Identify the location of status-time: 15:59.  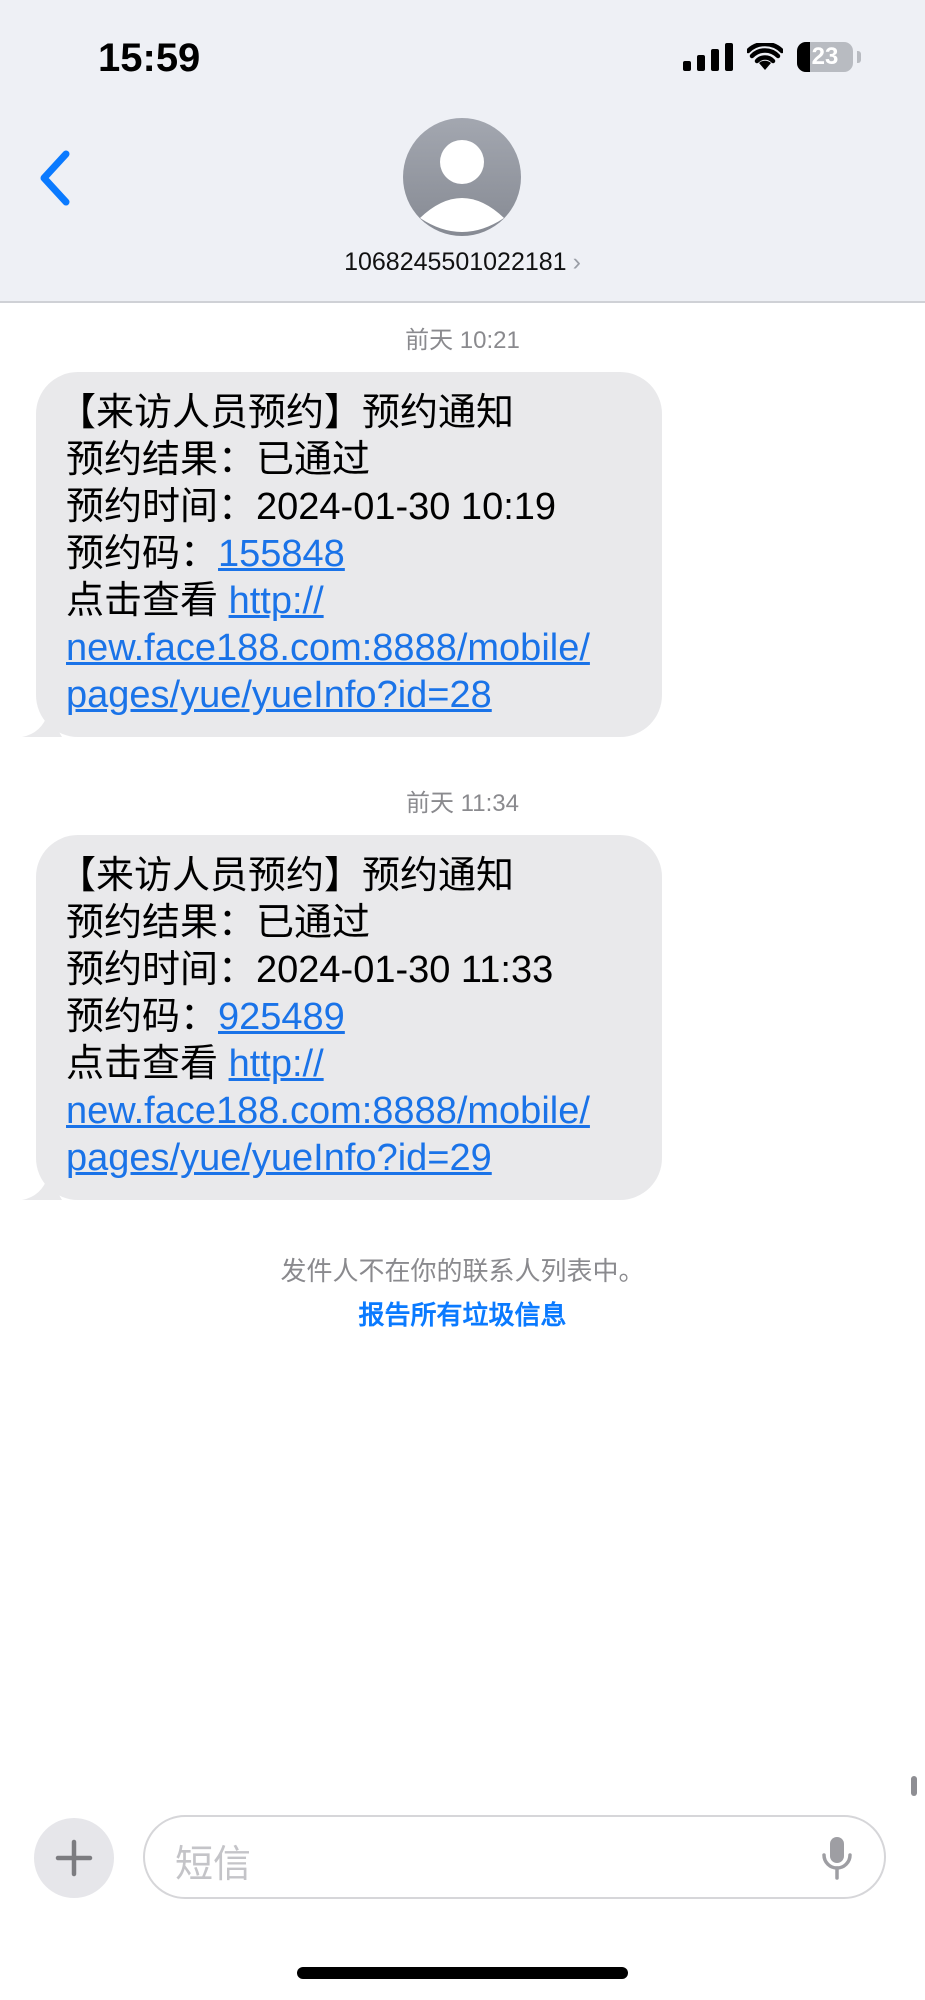
(149, 58).